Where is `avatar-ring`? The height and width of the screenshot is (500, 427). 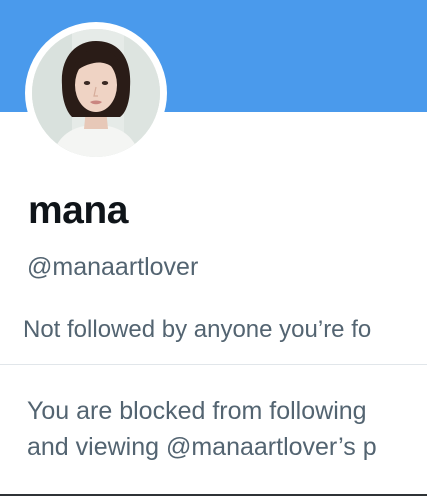
avatar-ring is located at coordinates (96, 93).